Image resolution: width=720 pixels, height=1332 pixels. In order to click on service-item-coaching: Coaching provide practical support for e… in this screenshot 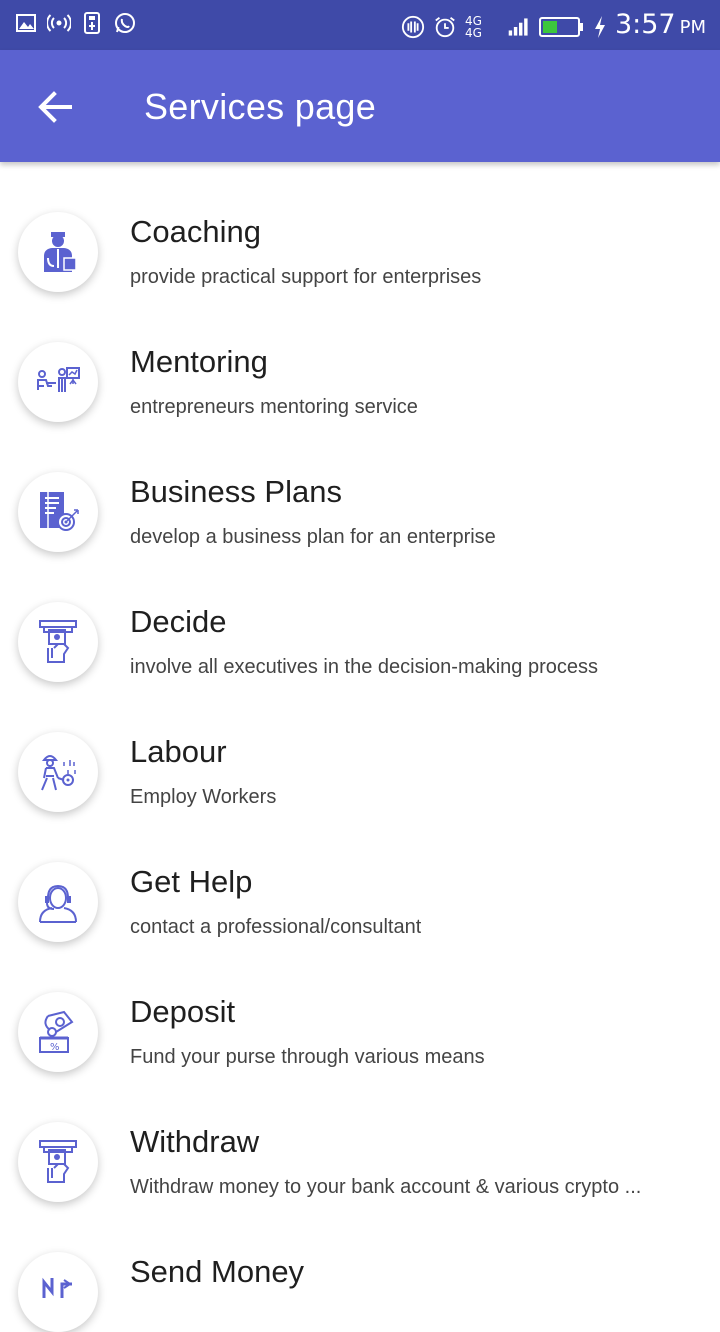, I will do `click(360, 227)`.